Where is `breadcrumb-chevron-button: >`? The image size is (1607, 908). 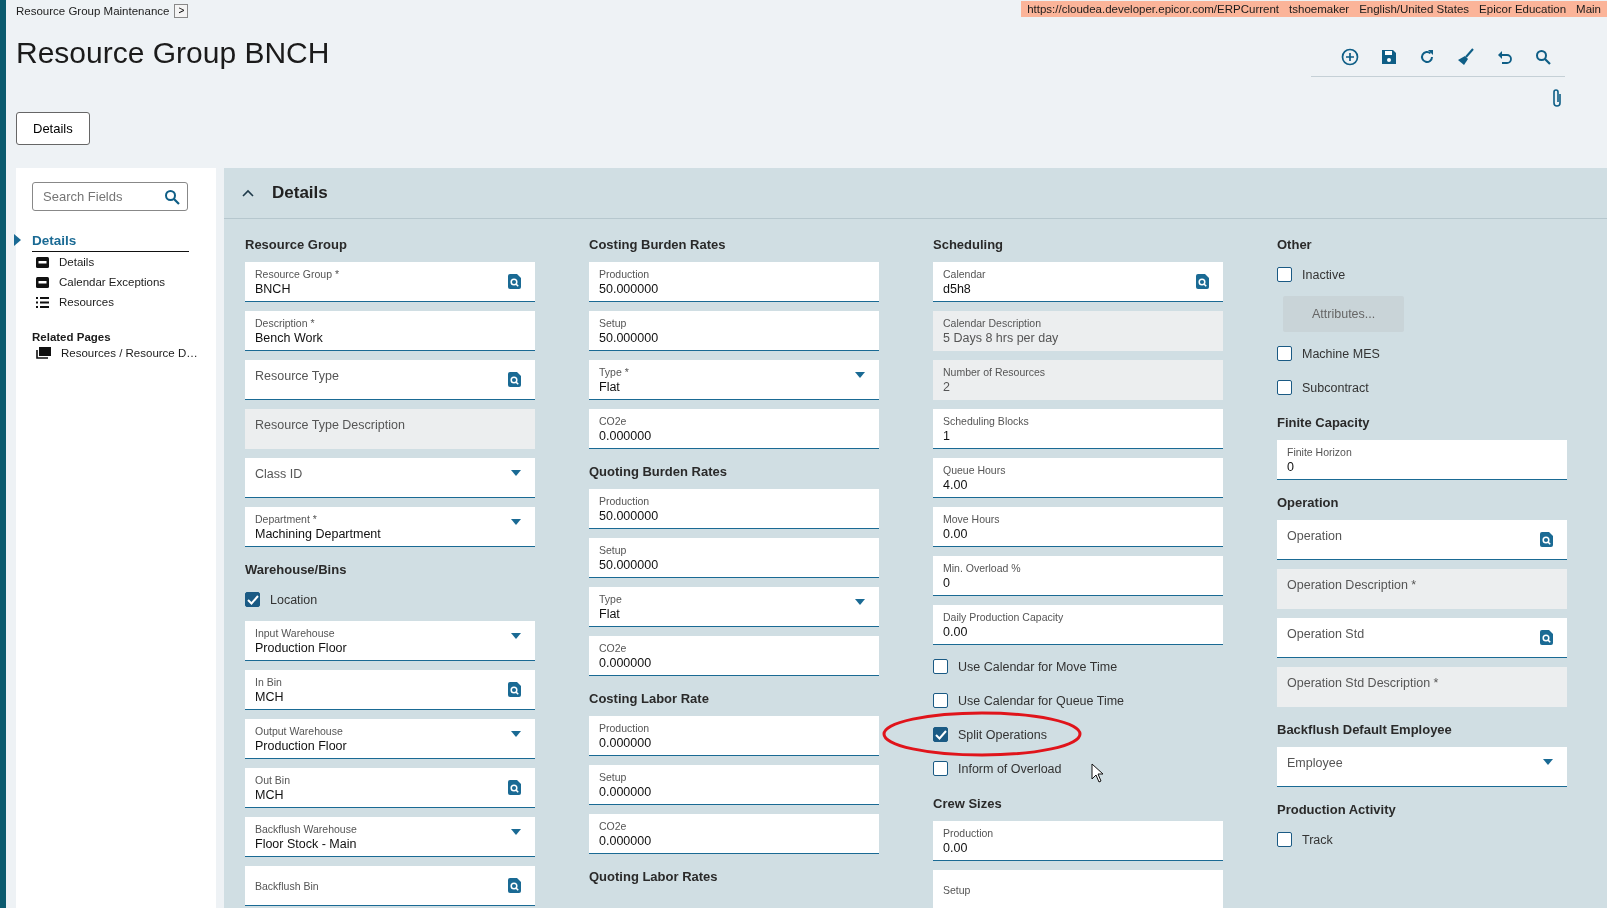
breadcrumb-chevron-button: > is located at coordinates (181, 11).